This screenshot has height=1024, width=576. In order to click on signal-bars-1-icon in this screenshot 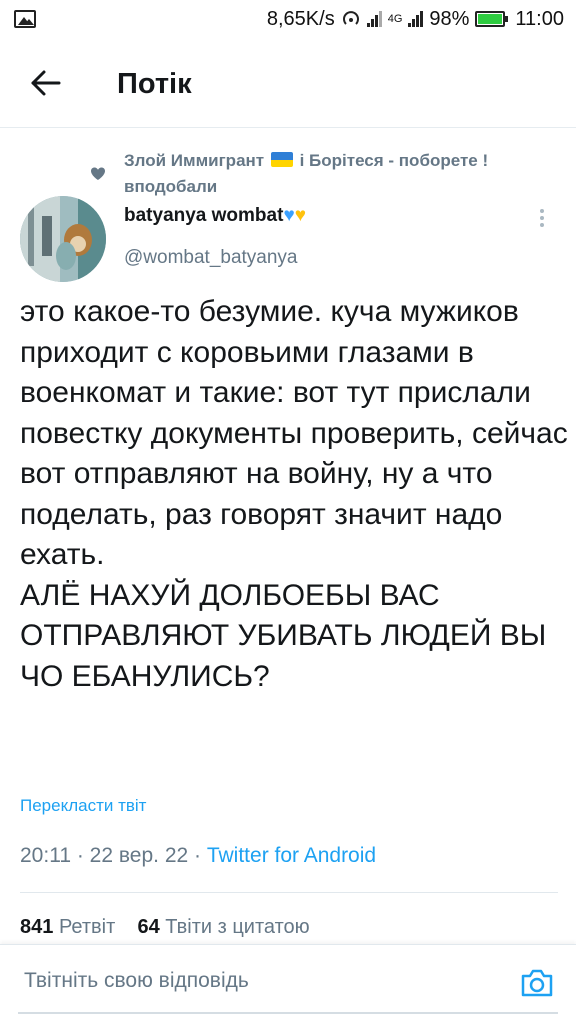, I will do `click(374, 19)`.